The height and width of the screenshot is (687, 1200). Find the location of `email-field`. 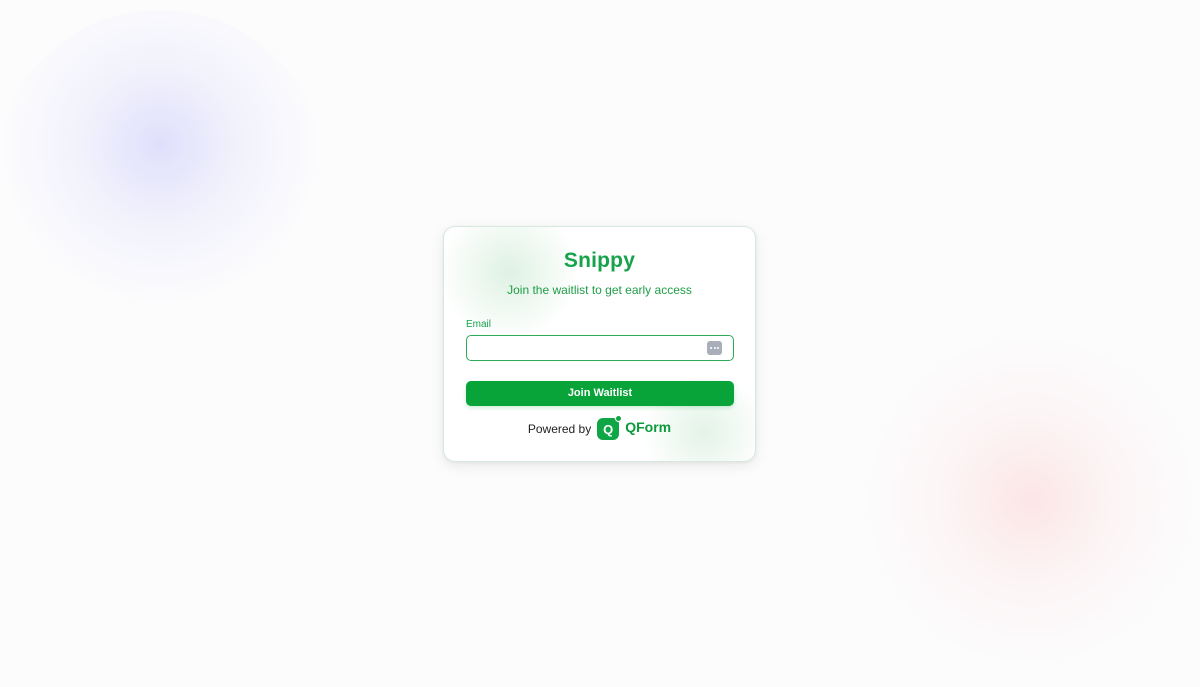

email-field is located at coordinates (600, 348).